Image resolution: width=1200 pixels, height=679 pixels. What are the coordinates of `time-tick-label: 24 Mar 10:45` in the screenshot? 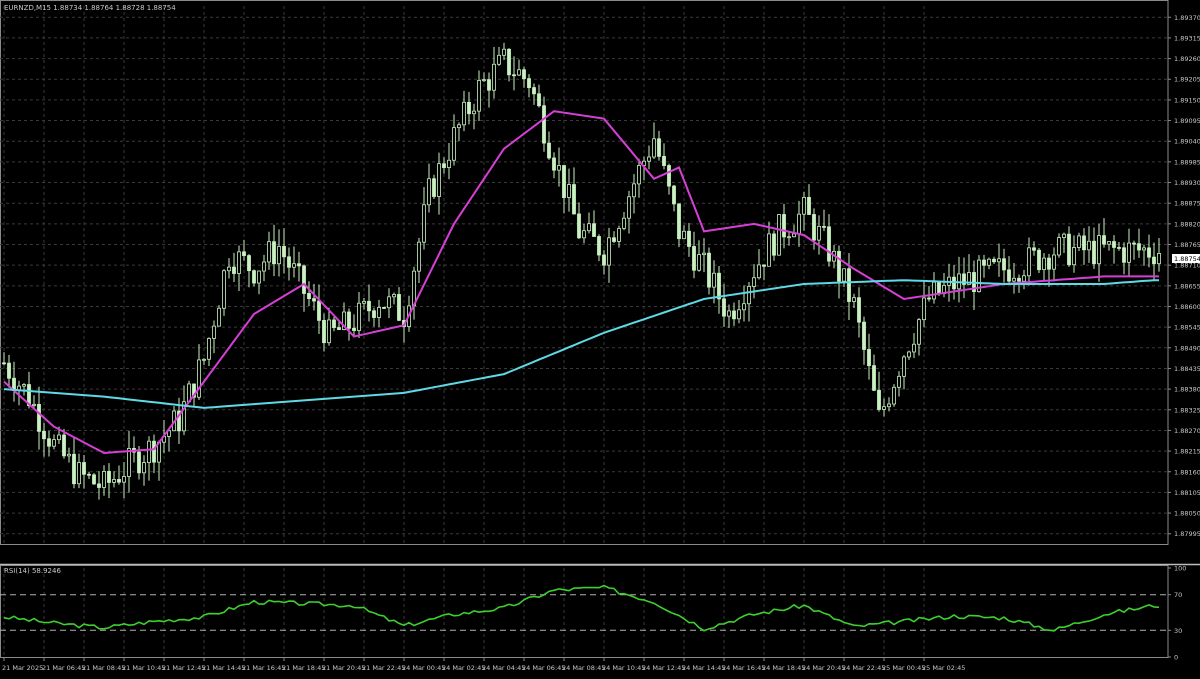 It's located at (623, 668).